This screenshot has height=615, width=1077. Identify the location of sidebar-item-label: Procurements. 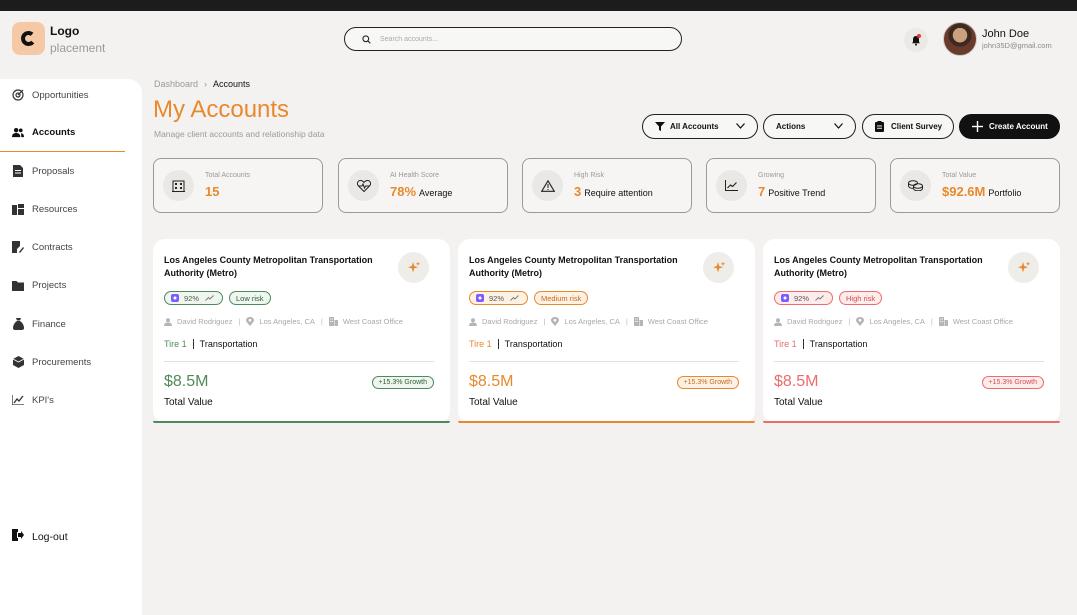
(62, 362).